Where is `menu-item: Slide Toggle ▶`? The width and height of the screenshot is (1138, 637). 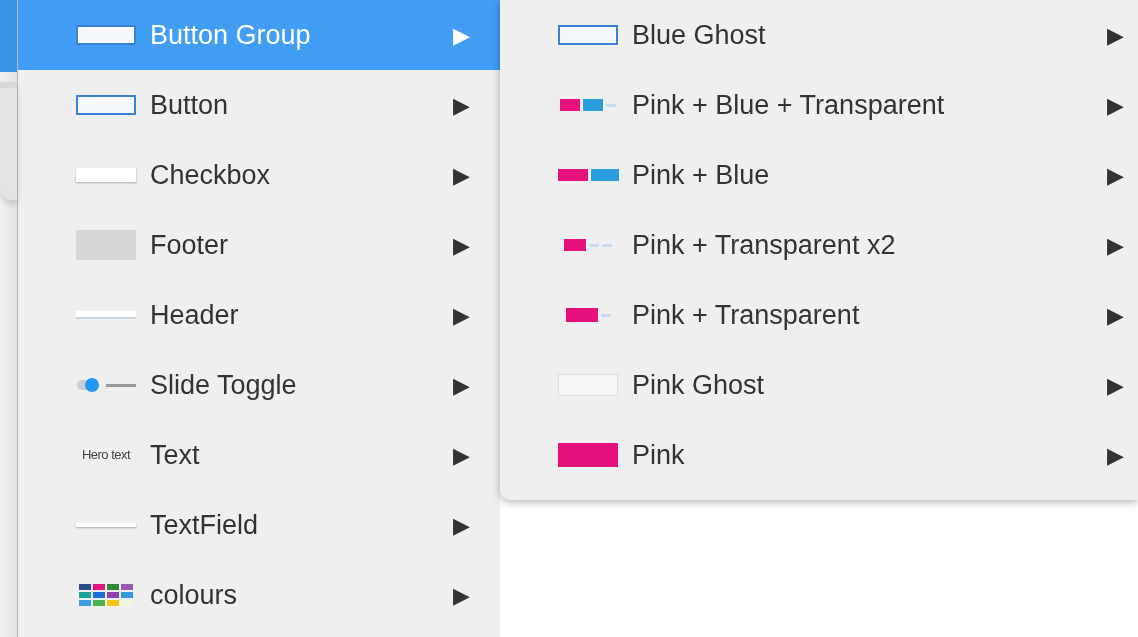 menu-item: Slide Toggle ▶ is located at coordinates (259, 385).